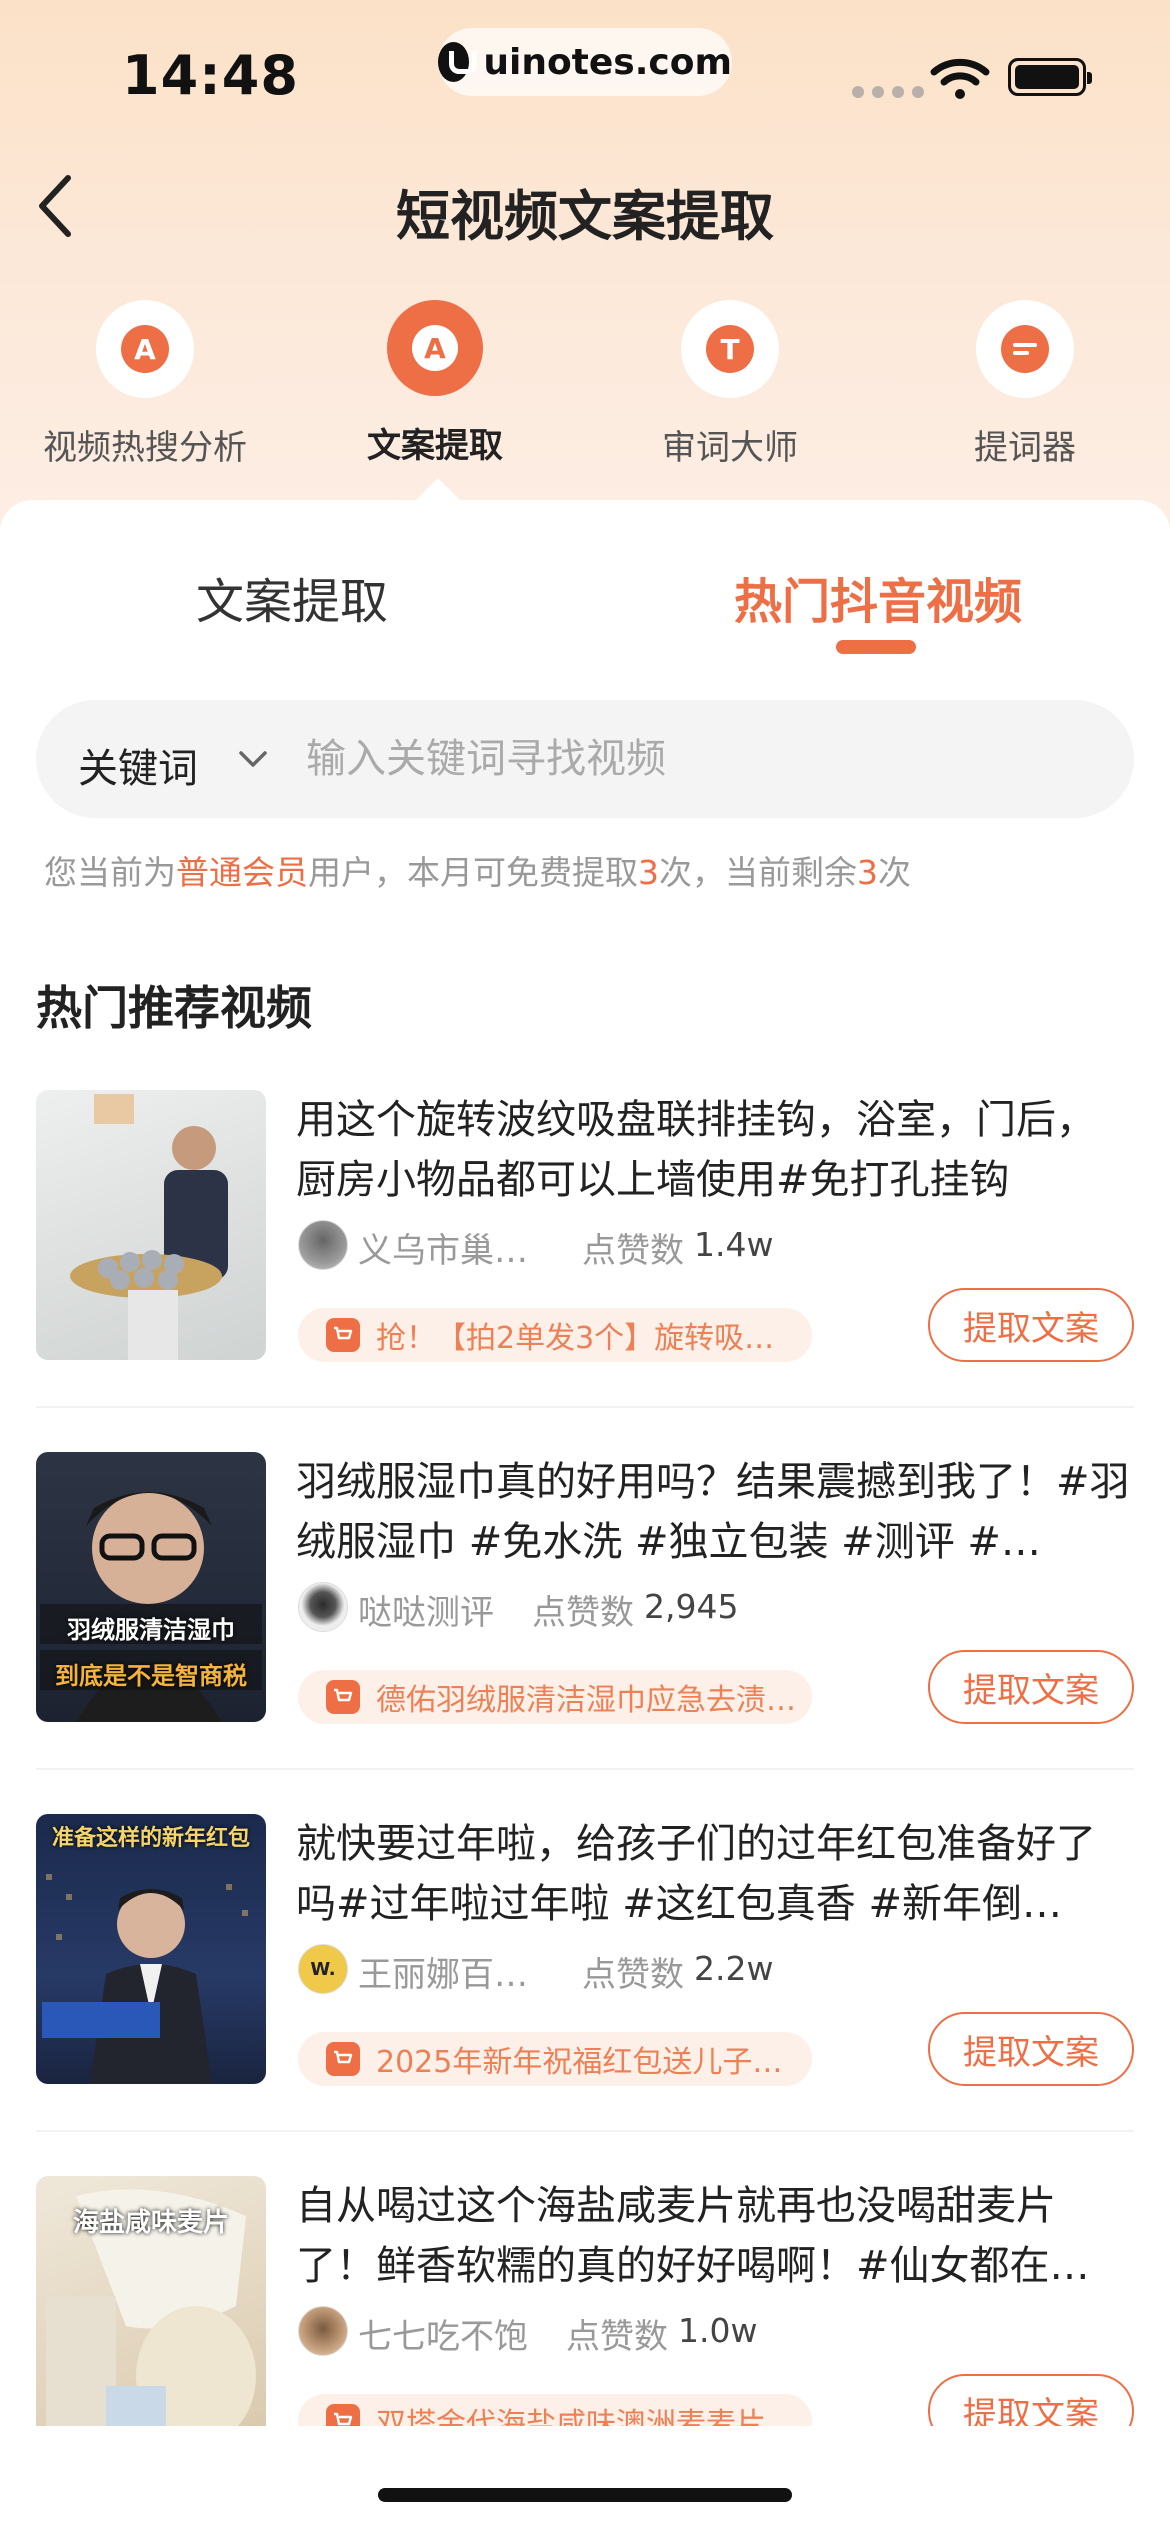 The width and height of the screenshot is (1170, 2532). What do you see at coordinates (1025, 384) in the screenshot?
I see `tool-teleprompter: 提词器` at bounding box center [1025, 384].